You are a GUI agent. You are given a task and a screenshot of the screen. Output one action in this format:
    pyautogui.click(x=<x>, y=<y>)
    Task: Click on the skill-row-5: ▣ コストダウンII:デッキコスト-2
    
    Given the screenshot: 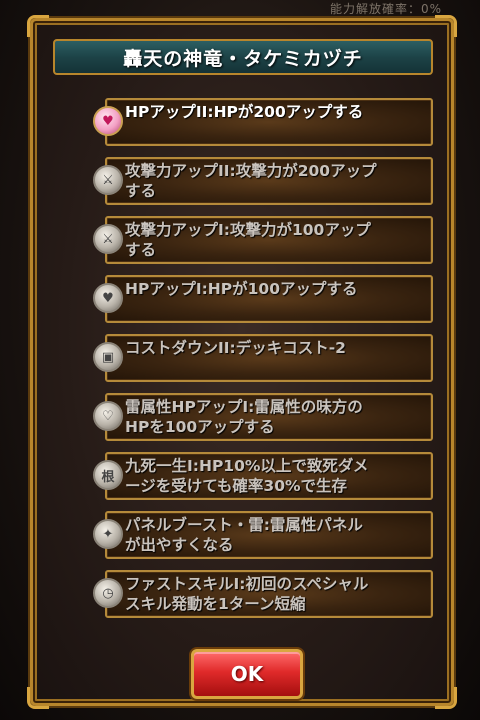 What is the action you would take?
    pyautogui.click(x=263, y=358)
    